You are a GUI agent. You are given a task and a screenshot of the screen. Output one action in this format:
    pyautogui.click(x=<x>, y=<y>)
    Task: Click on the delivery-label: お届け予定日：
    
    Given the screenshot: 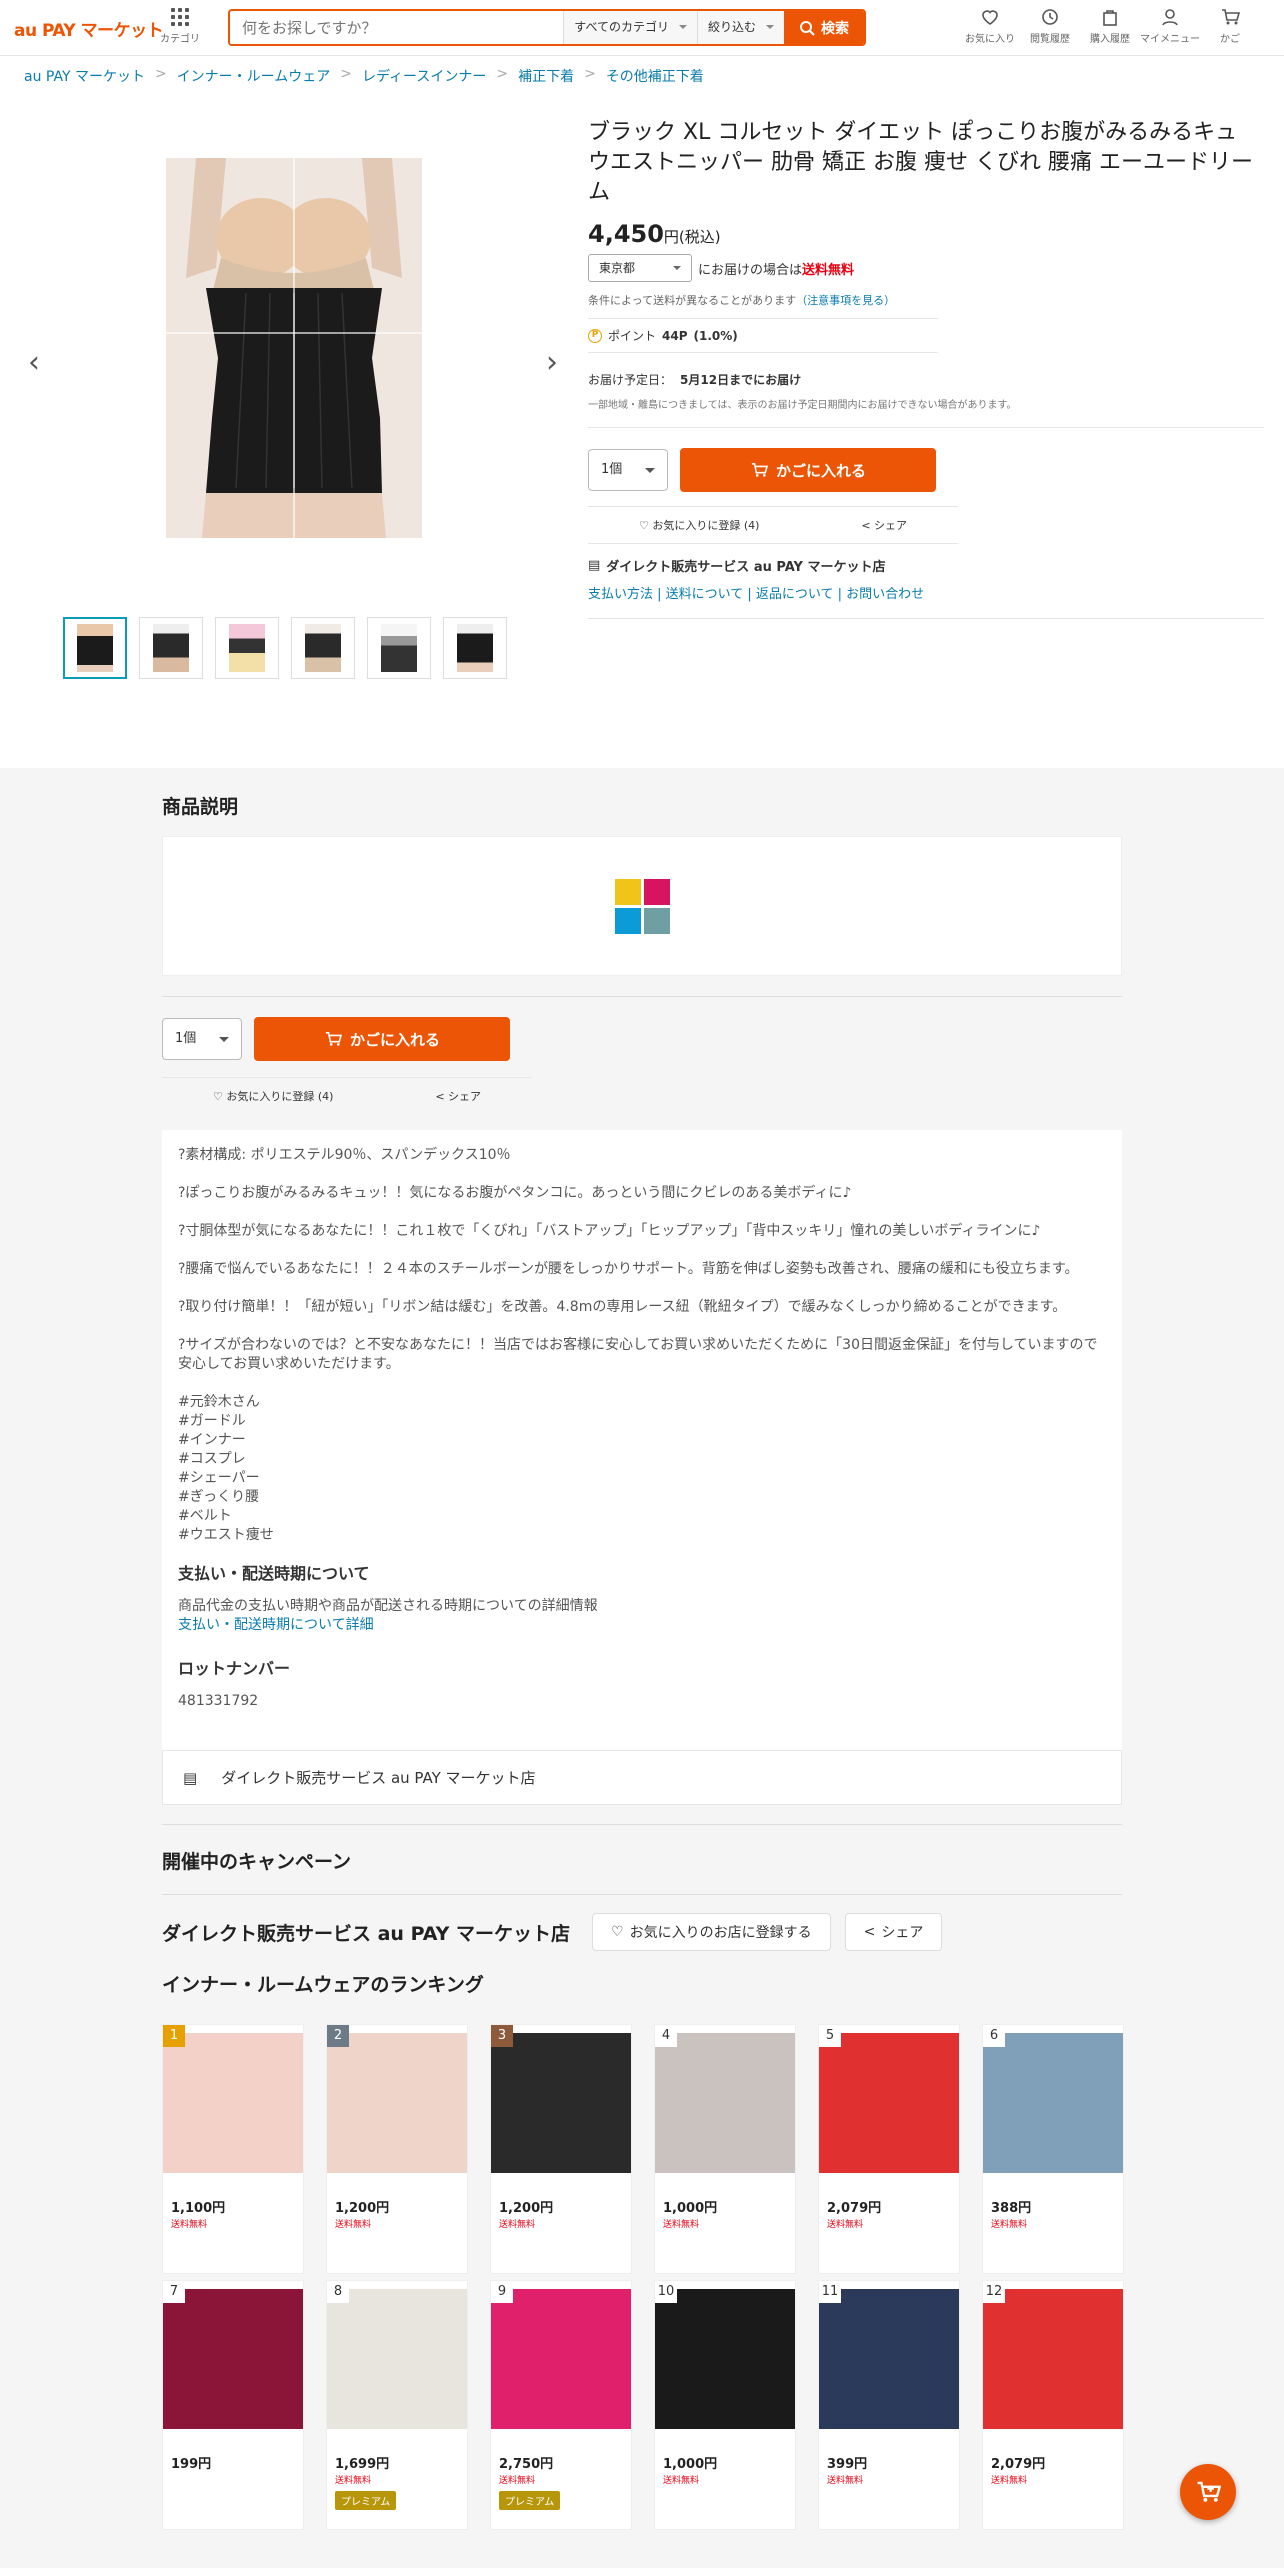 What is the action you would take?
    pyautogui.click(x=630, y=380)
    